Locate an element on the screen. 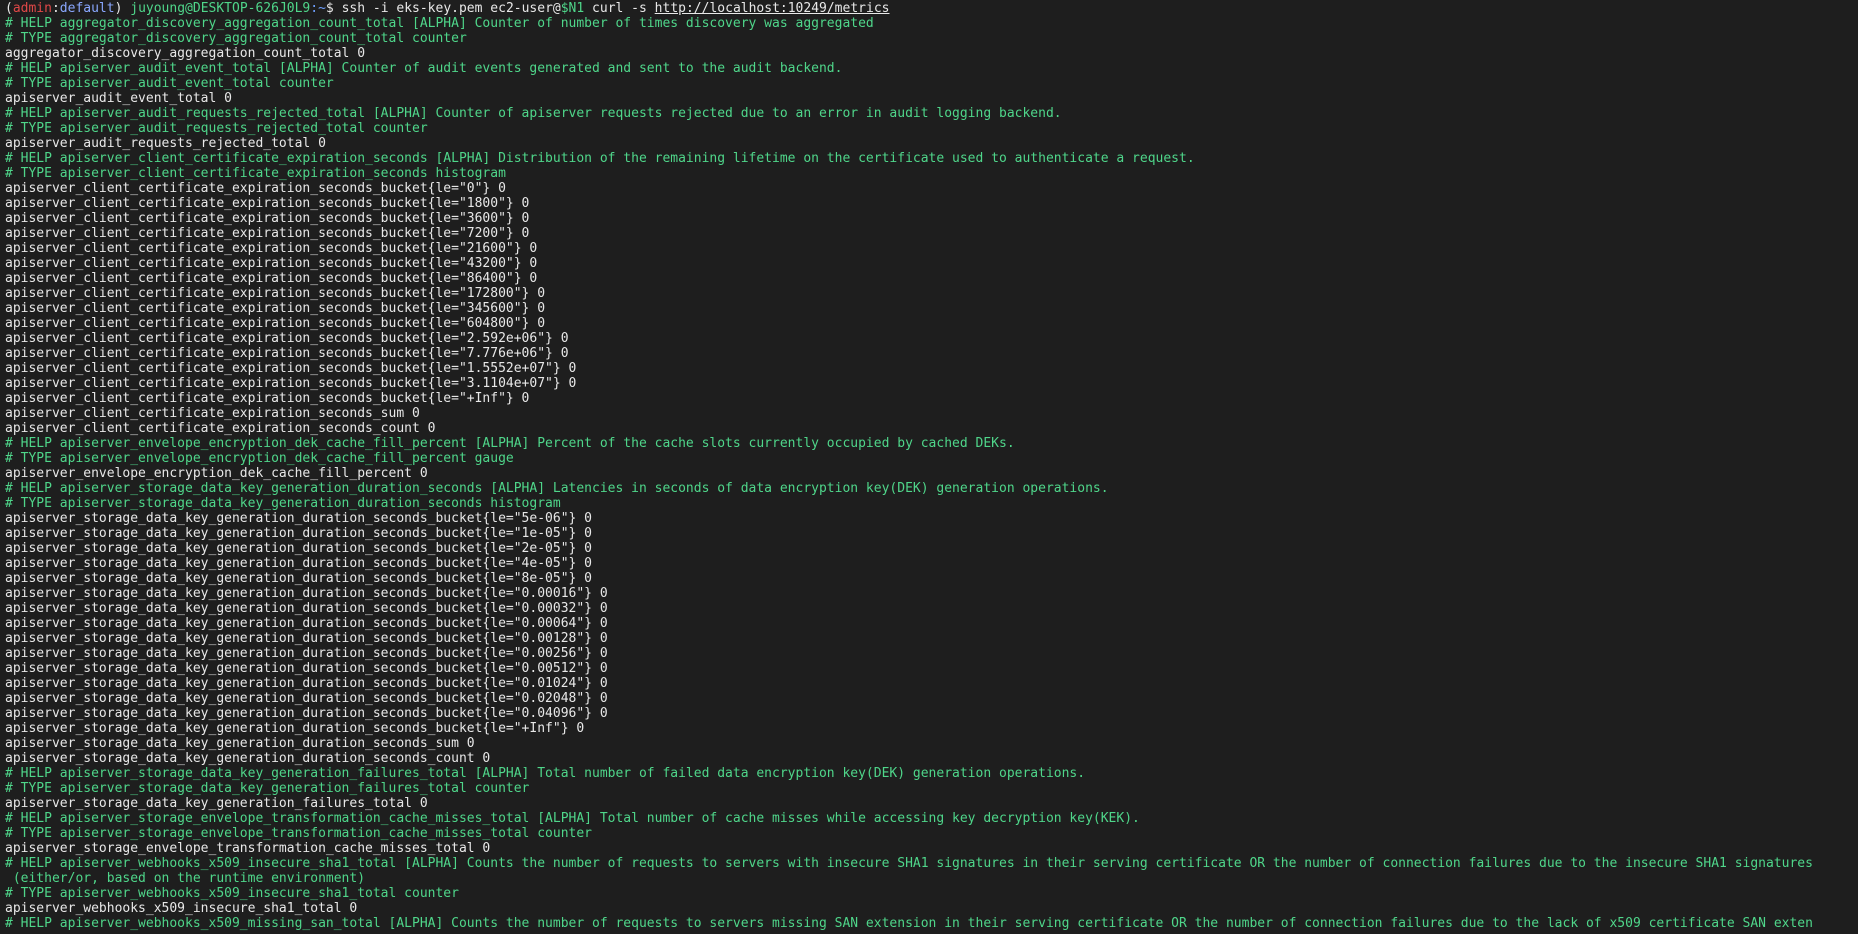  prompt-user-host: juyoung@DESKTOP-626J0L9 is located at coordinates (216, 8).